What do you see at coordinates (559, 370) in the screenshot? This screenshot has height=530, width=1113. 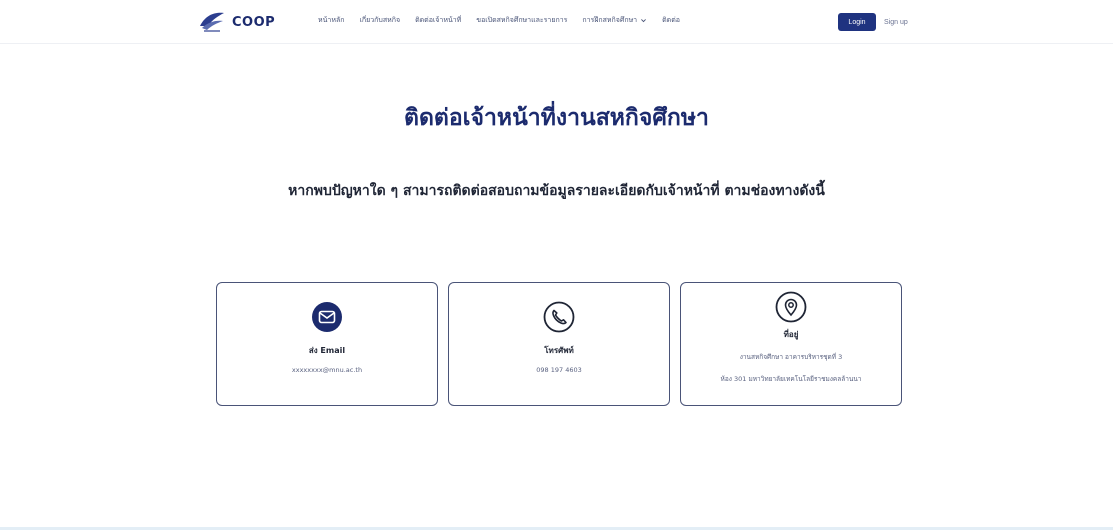 I see `phone-number: 098 197 4603` at bounding box center [559, 370].